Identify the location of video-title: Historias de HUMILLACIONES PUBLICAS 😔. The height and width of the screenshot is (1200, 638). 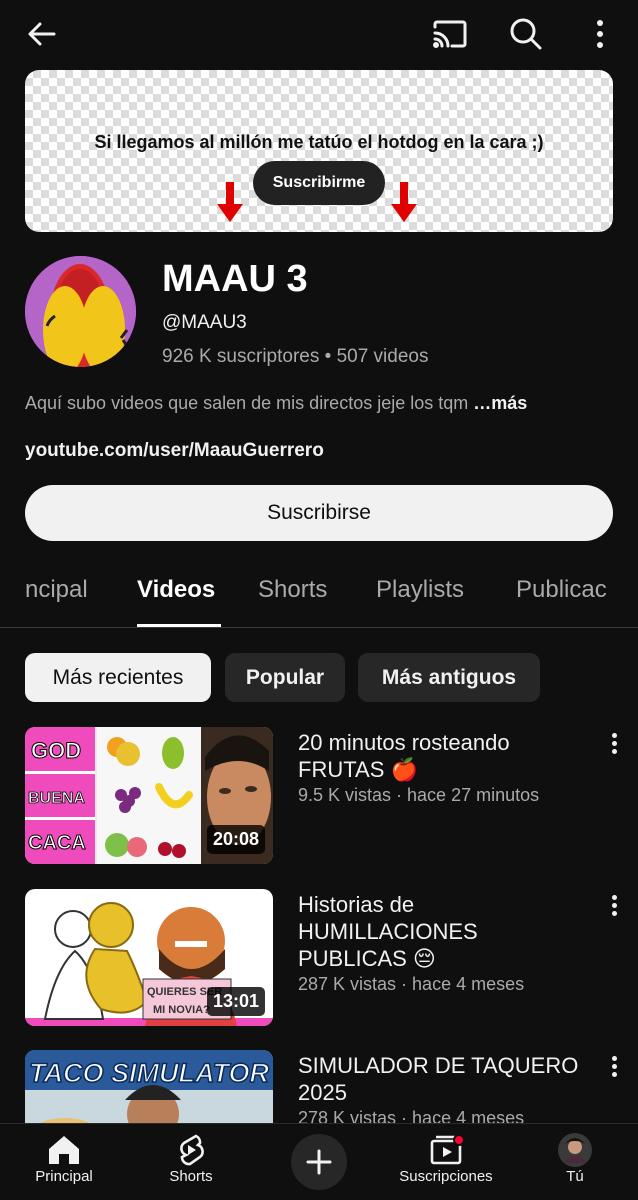
(443, 931).